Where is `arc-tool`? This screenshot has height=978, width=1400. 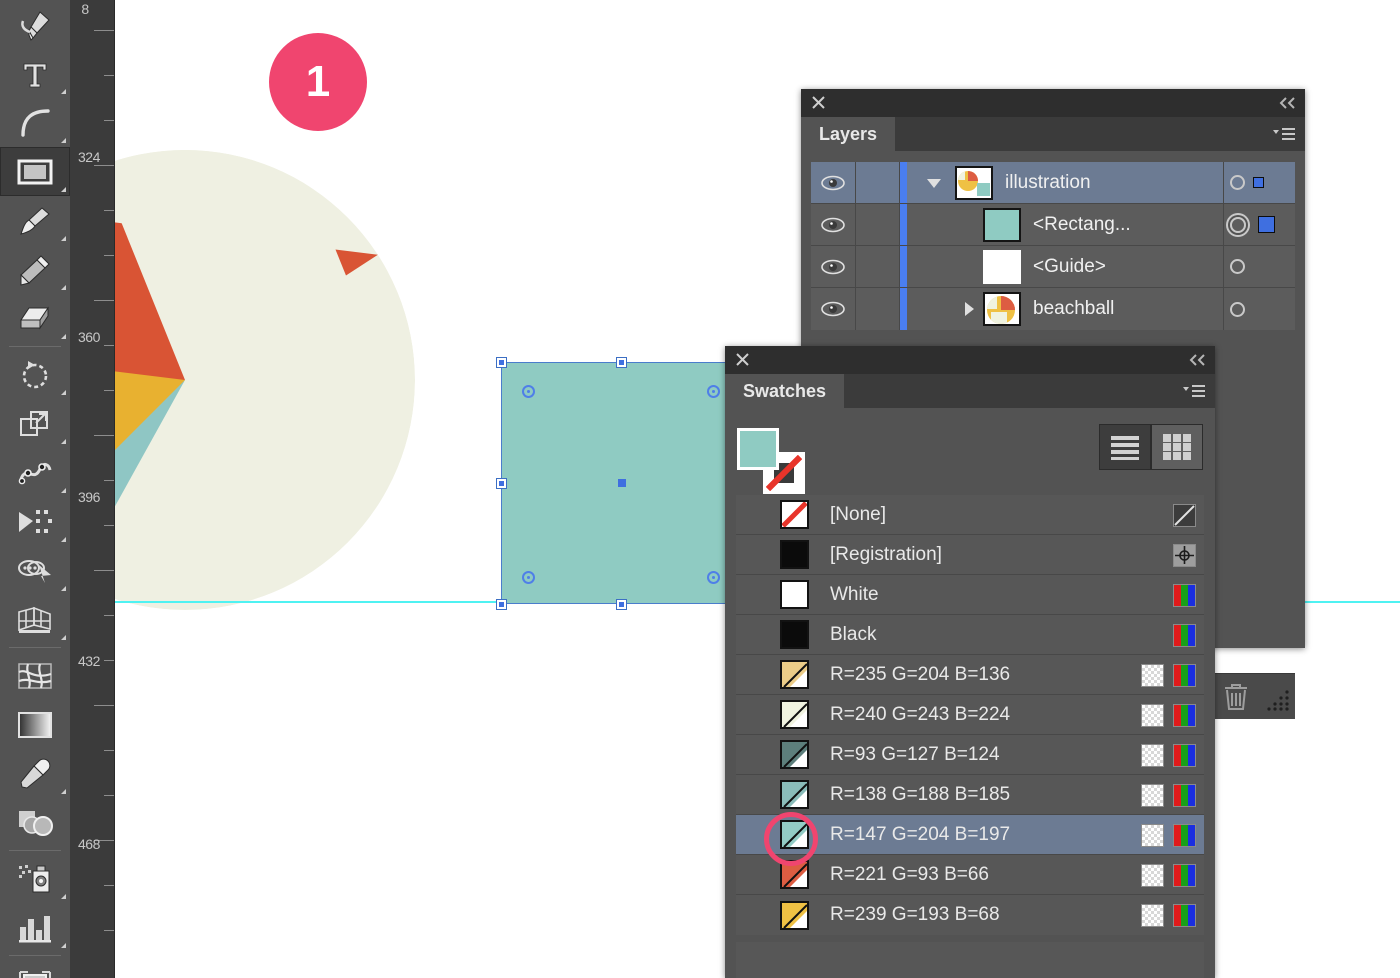 arc-tool is located at coordinates (35, 122).